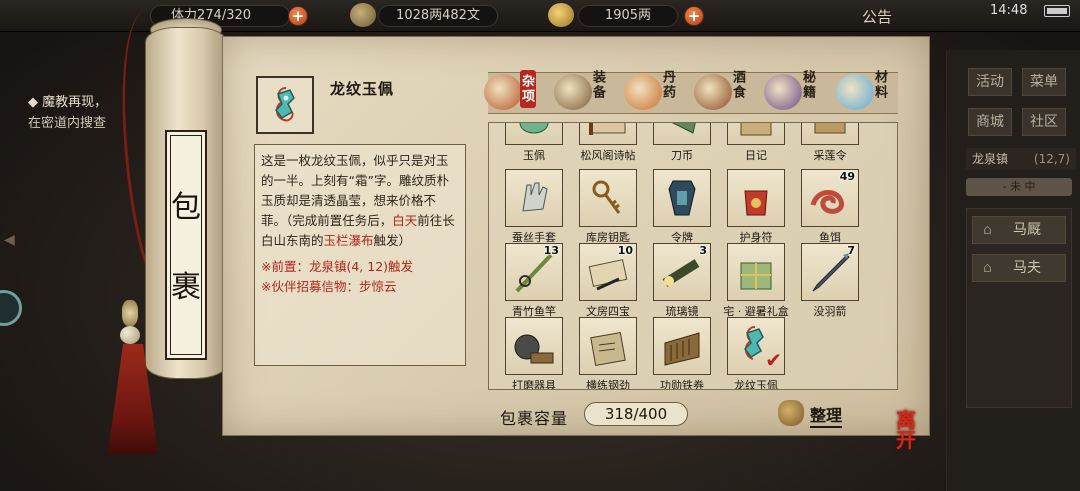  Describe the element at coordinates (362, 89) in the screenshot. I see `selected-item-name: 龙纹玉佩` at that location.